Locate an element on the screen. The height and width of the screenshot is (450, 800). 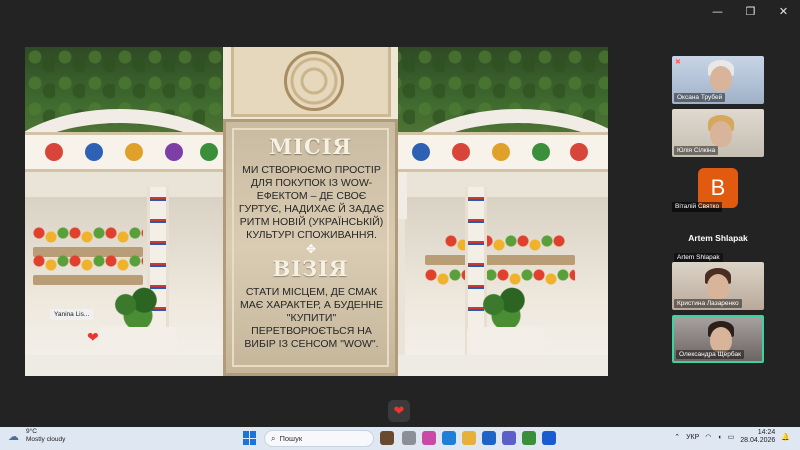
clock-date: 28.04.2026 is located at coordinates (758, 440).